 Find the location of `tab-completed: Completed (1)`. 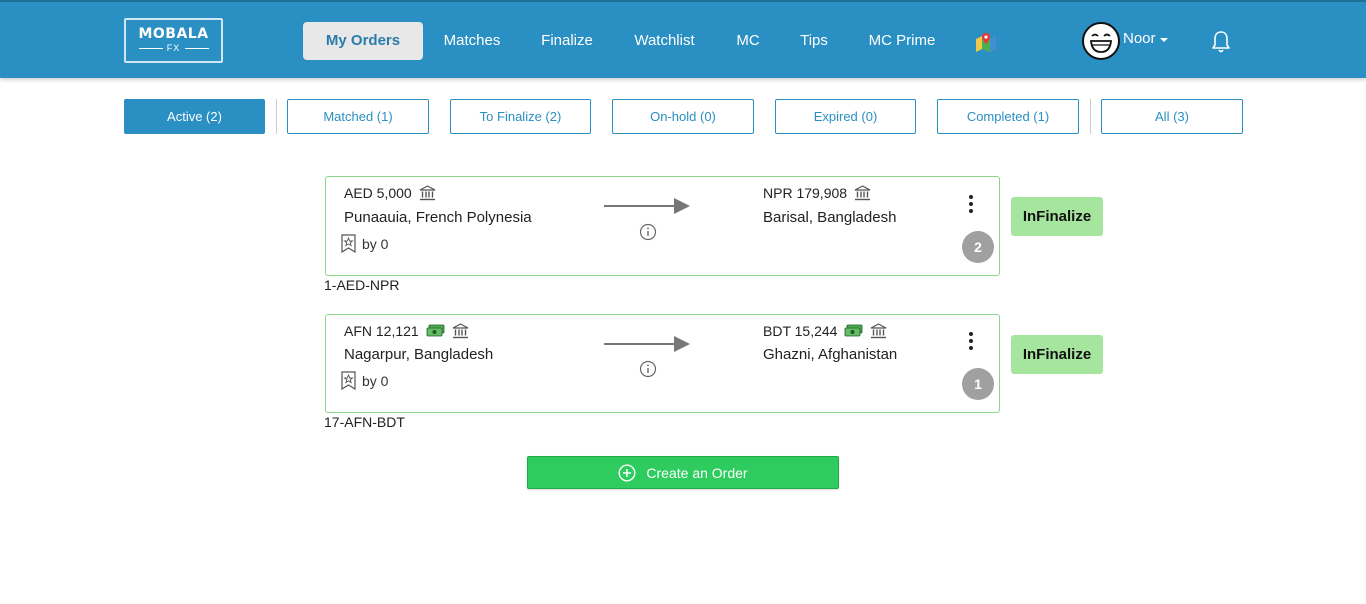

tab-completed: Completed (1) is located at coordinates (1008, 116).